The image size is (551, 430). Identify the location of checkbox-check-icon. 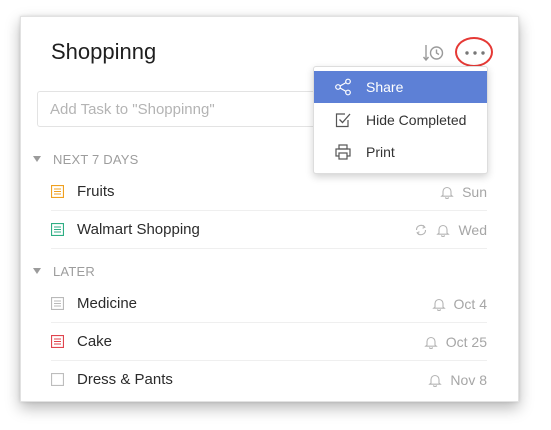
(343, 120).